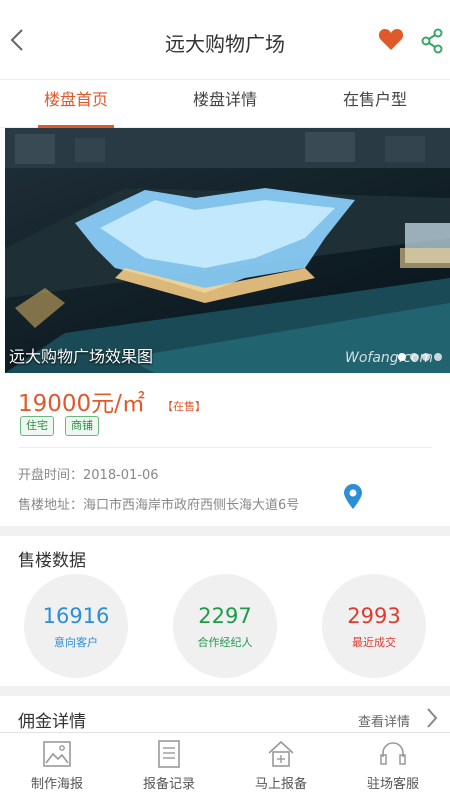 This screenshot has width=450, height=800. I want to click on stat-intended-customers: 16916 意向客户, so click(76, 626).